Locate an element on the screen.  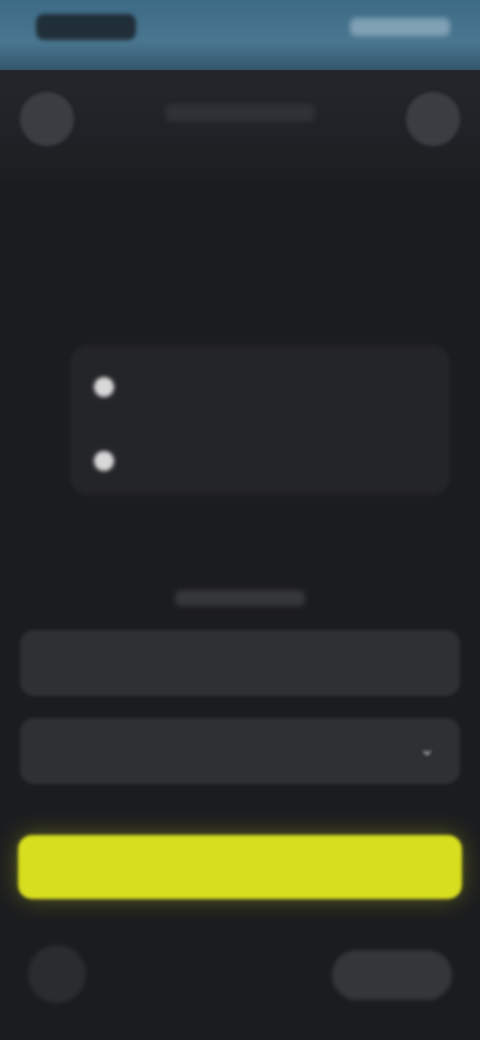
second-field-input is located at coordinates (290, 751).